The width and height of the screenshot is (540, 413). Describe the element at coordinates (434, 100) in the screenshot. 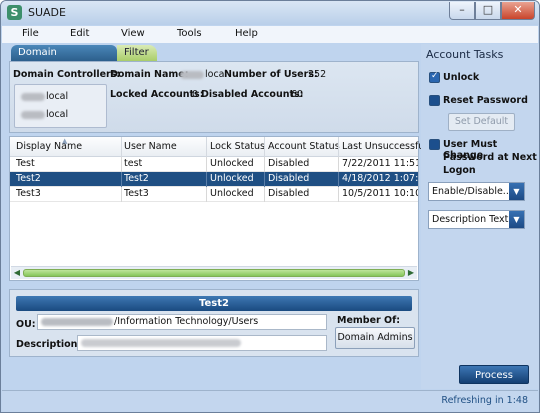

I see `reset-password-checkbox` at that location.